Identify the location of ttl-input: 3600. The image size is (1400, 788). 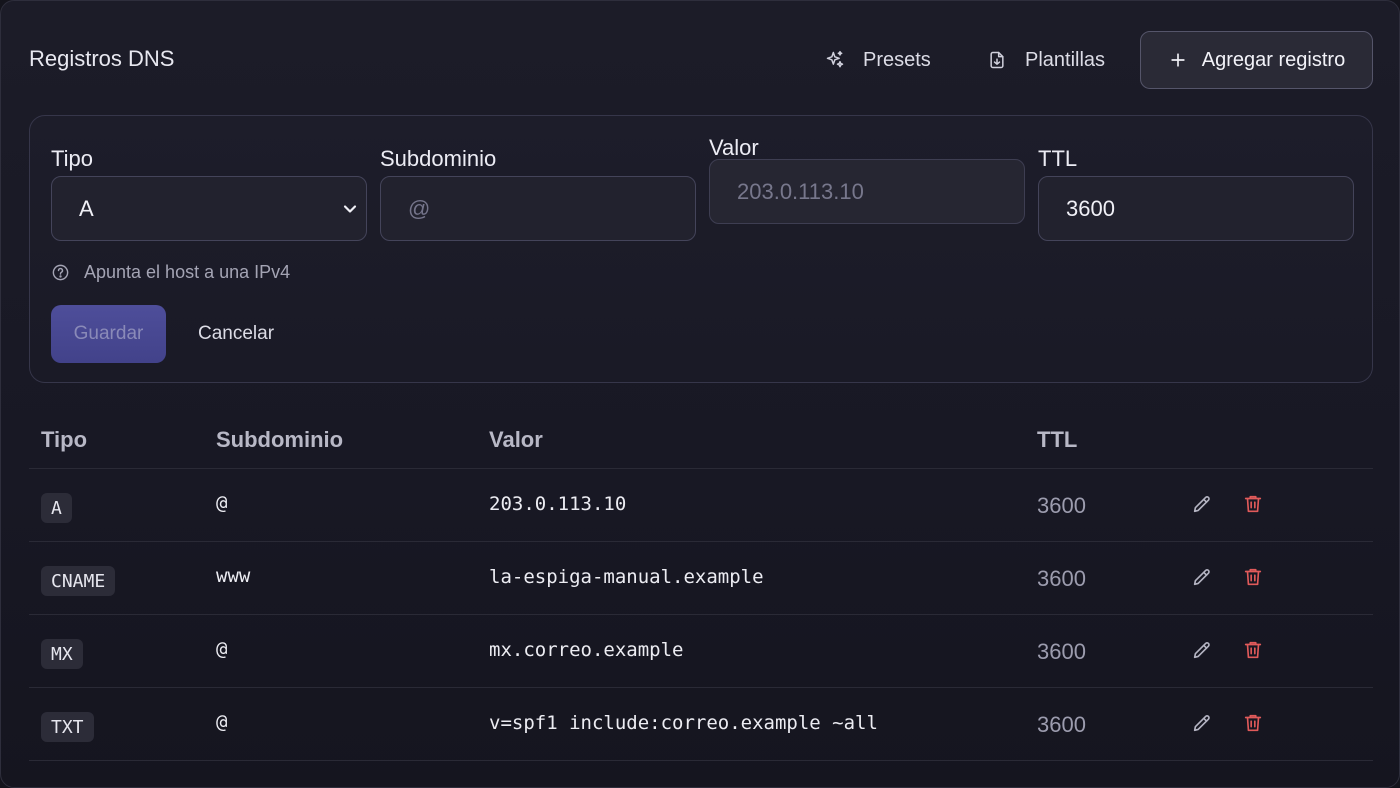
(1196, 208).